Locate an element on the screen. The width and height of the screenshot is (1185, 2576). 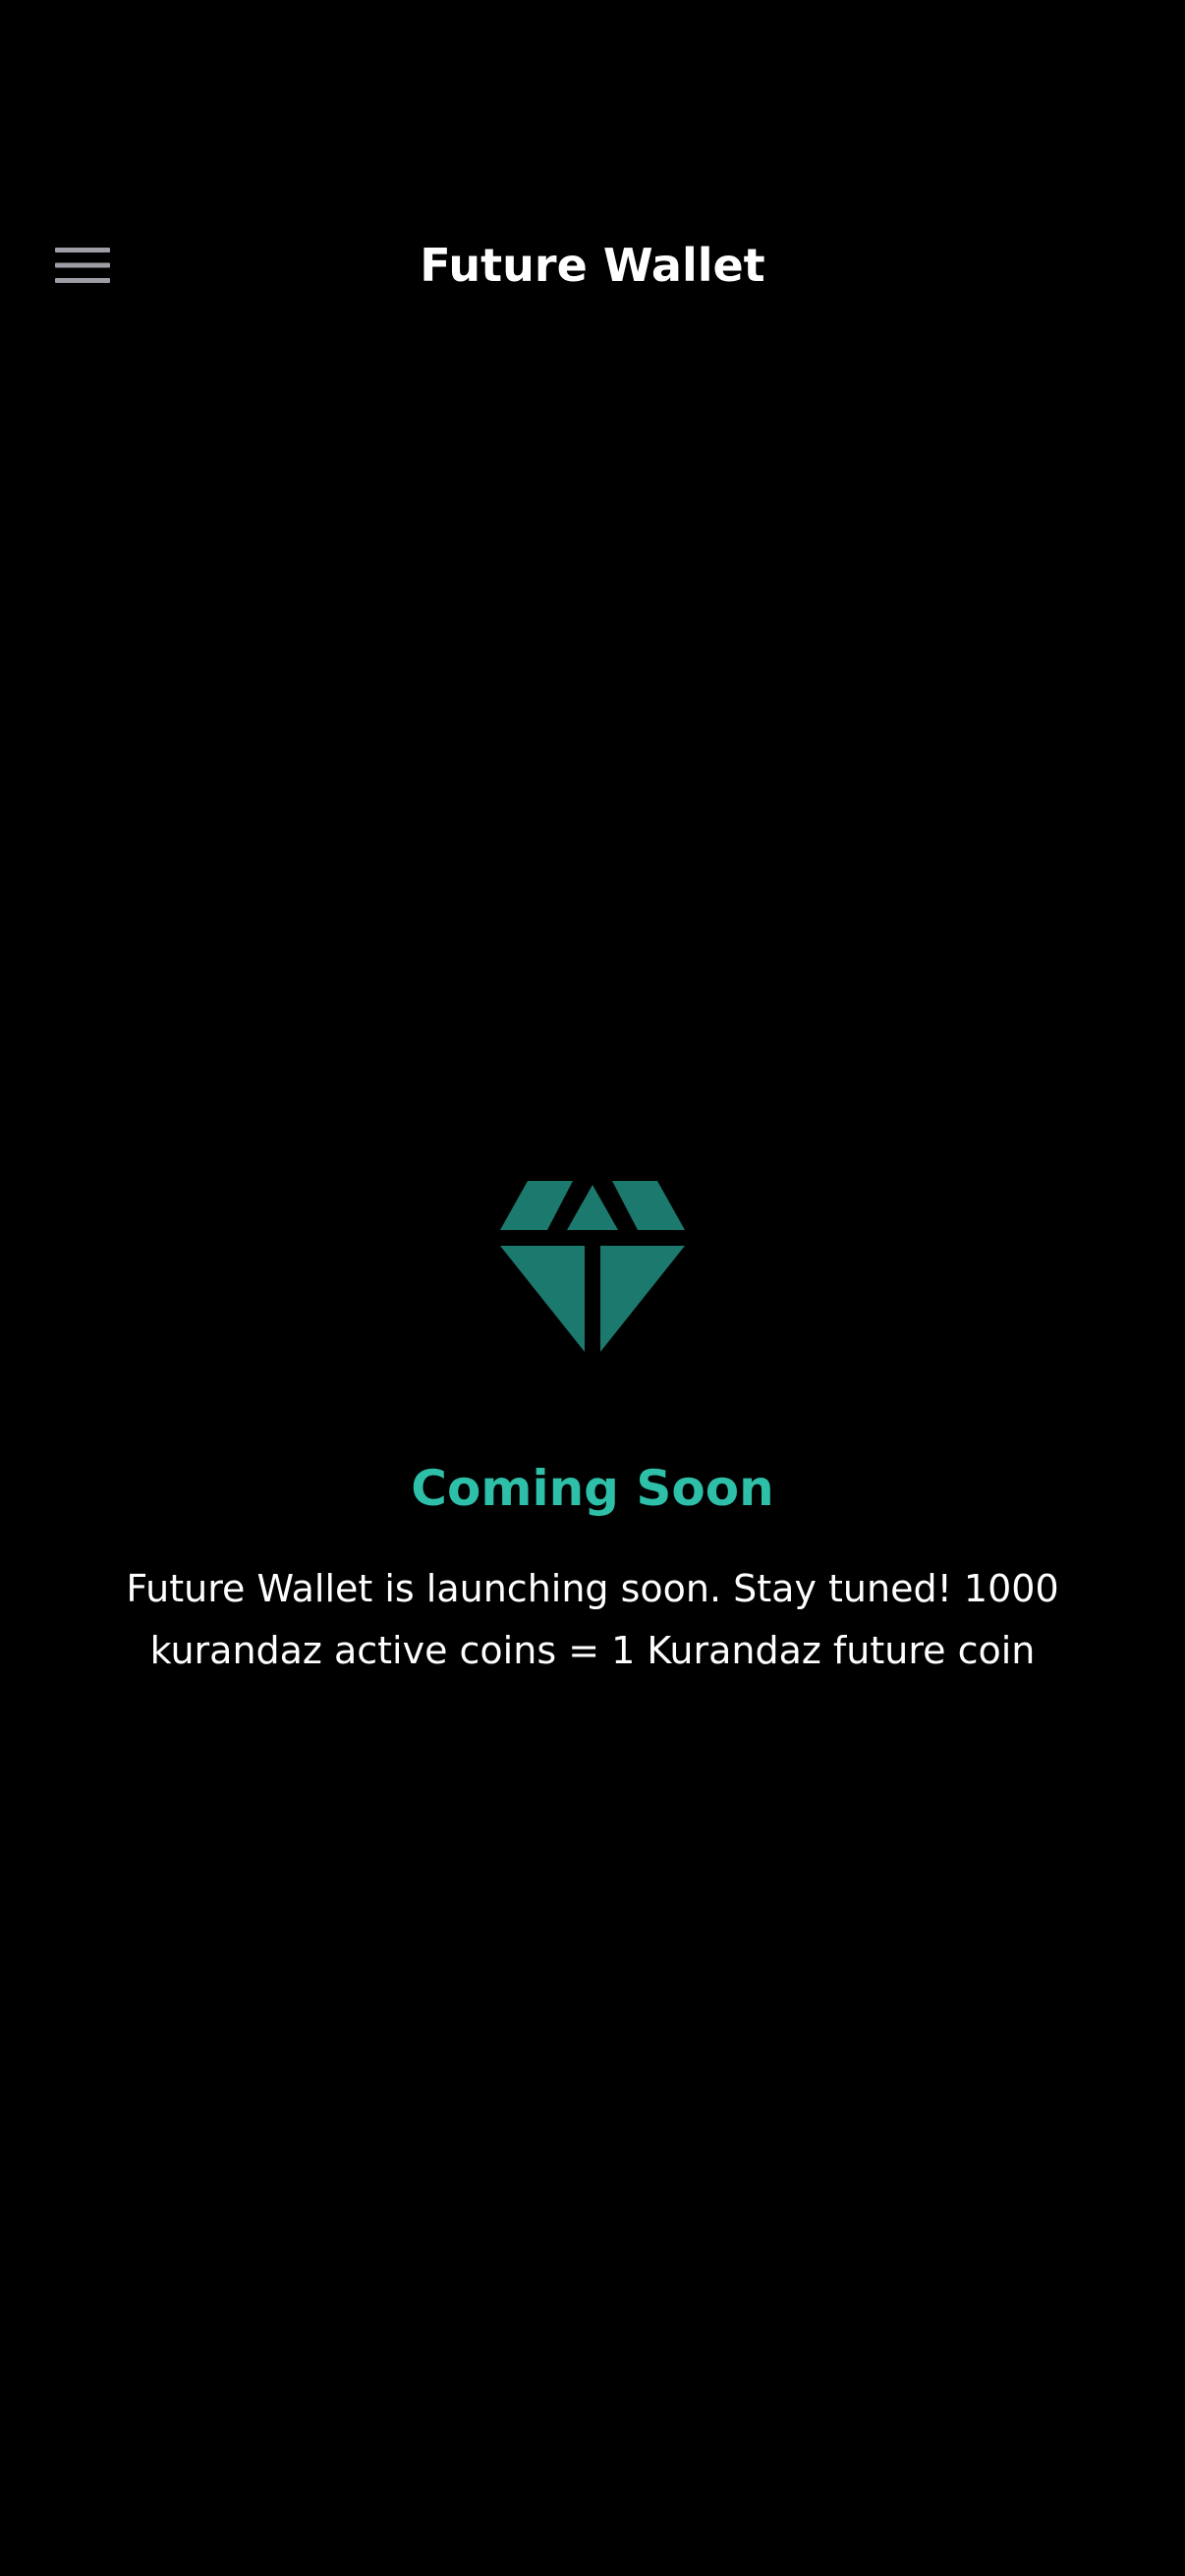
hamburger-menu-icon is located at coordinates (83, 265).